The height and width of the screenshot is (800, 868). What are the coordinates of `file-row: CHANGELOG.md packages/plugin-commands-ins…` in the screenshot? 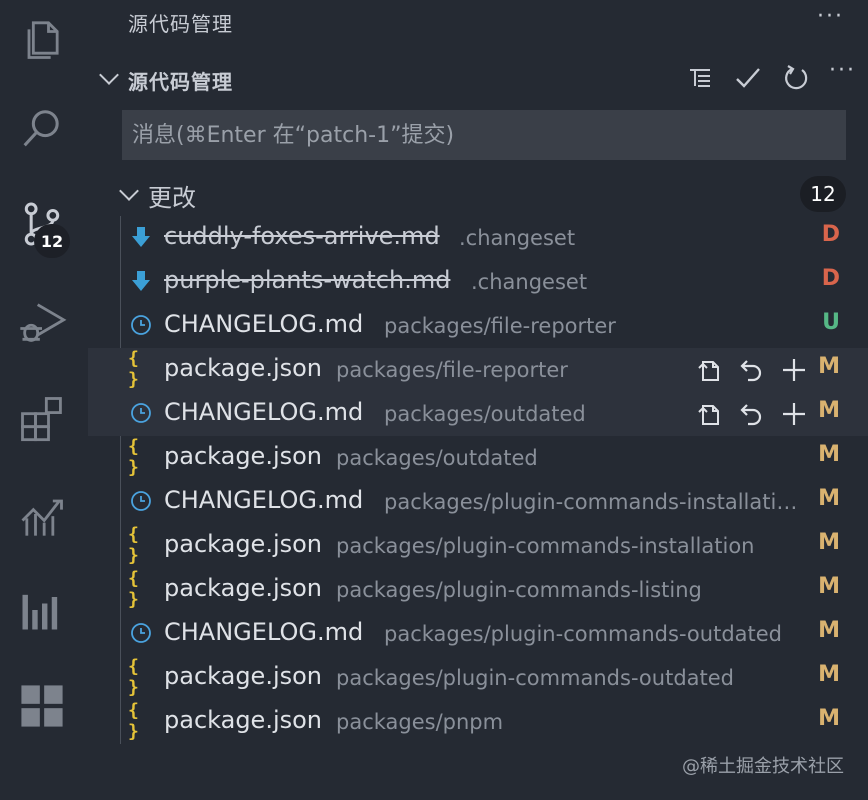 It's located at (478, 502).